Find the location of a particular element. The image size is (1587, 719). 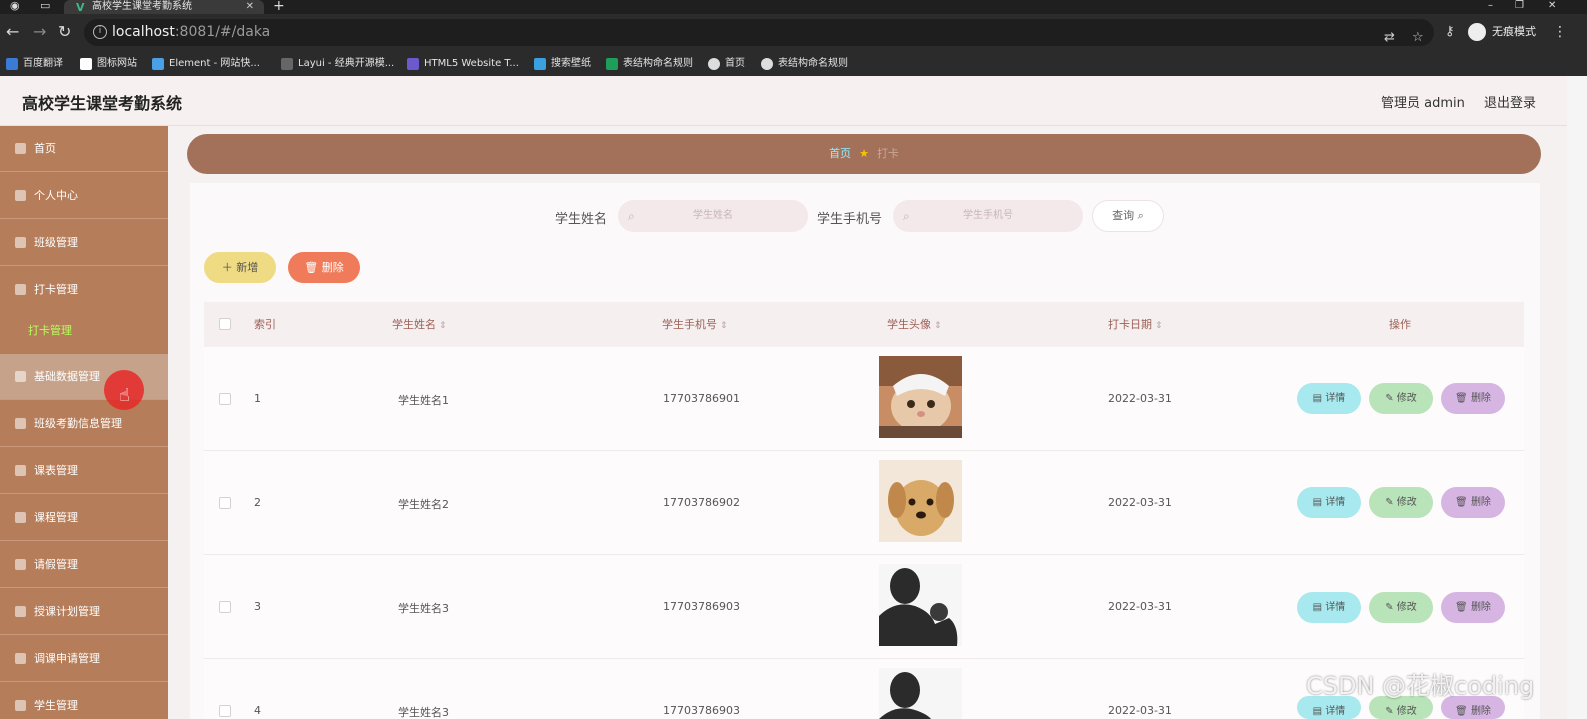

browser-tab: V 高校学生课堂考勤系统 ✕ is located at coordinates (164, 7).